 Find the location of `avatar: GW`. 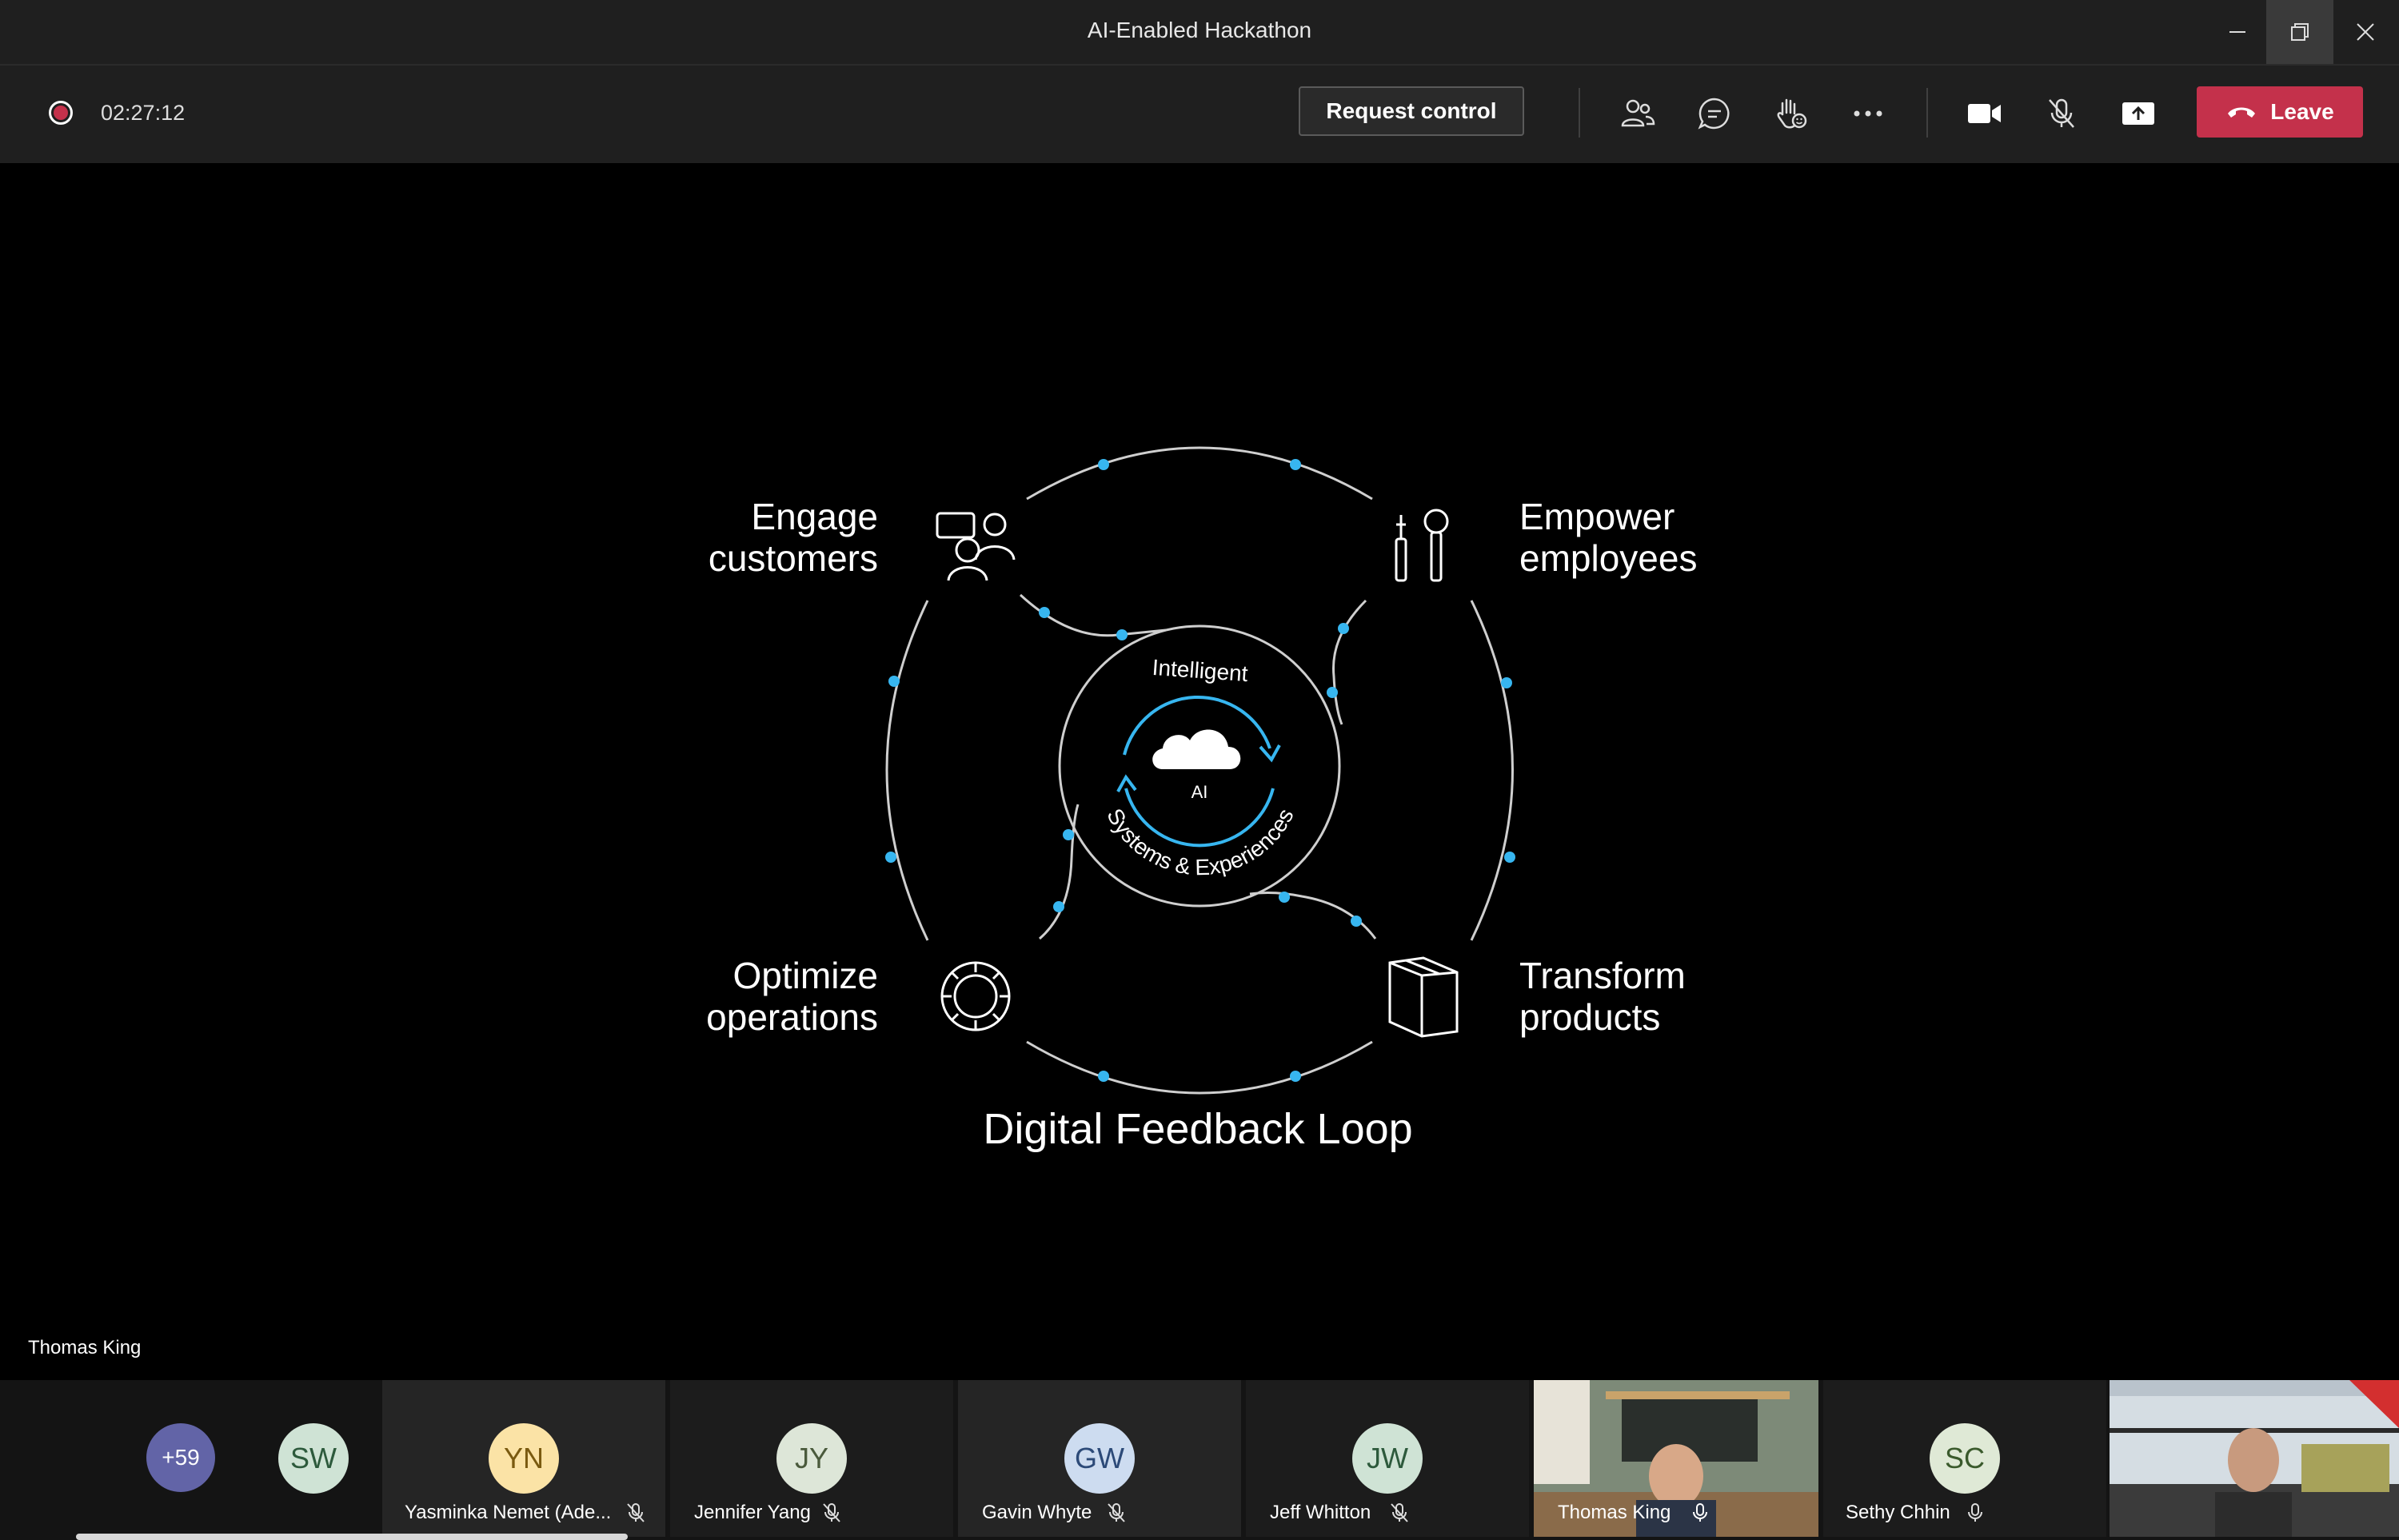

avatar: GW is located at coordinates (1099, 1458).